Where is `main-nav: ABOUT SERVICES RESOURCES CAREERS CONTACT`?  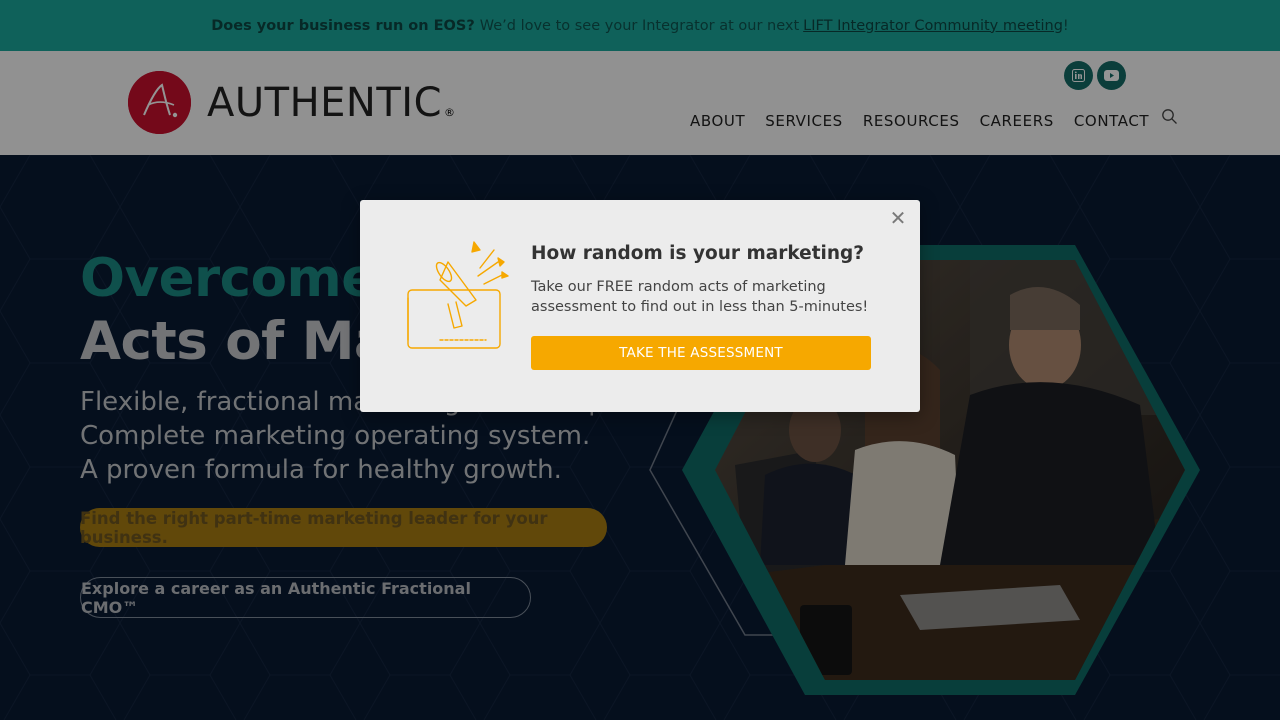 main-nav: ABOUT SERVICES RESOURCES CAREERS CONTACT is located at coordinates (934, 119).